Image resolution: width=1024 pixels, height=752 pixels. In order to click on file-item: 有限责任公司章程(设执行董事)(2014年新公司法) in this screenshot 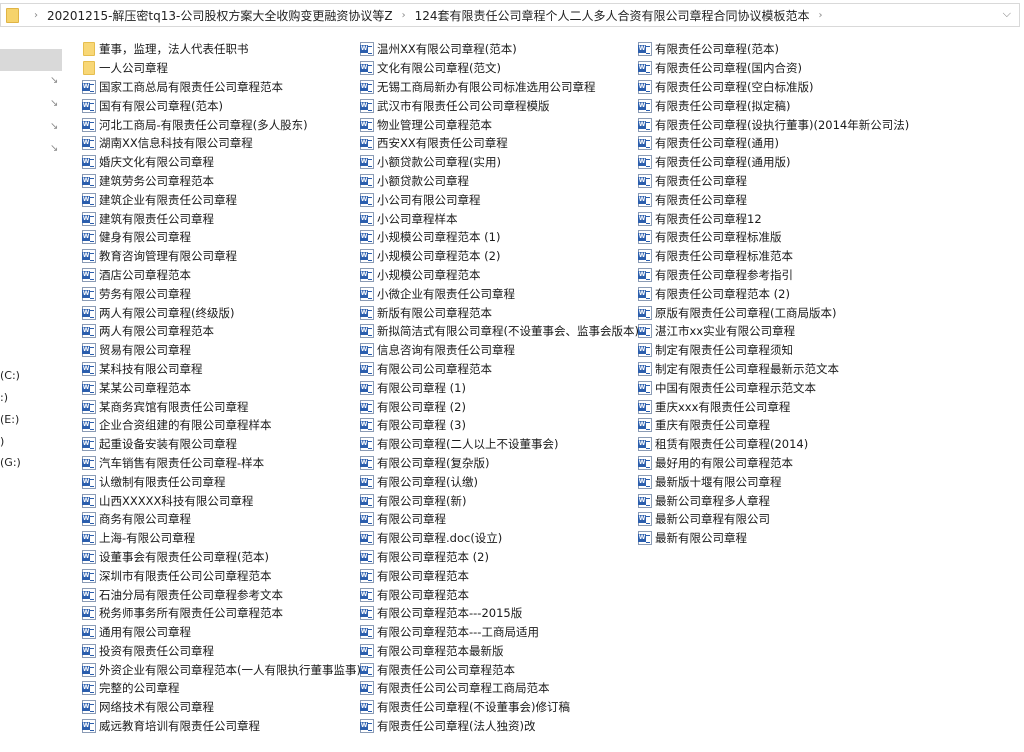, I will do `click(773, 124)`.